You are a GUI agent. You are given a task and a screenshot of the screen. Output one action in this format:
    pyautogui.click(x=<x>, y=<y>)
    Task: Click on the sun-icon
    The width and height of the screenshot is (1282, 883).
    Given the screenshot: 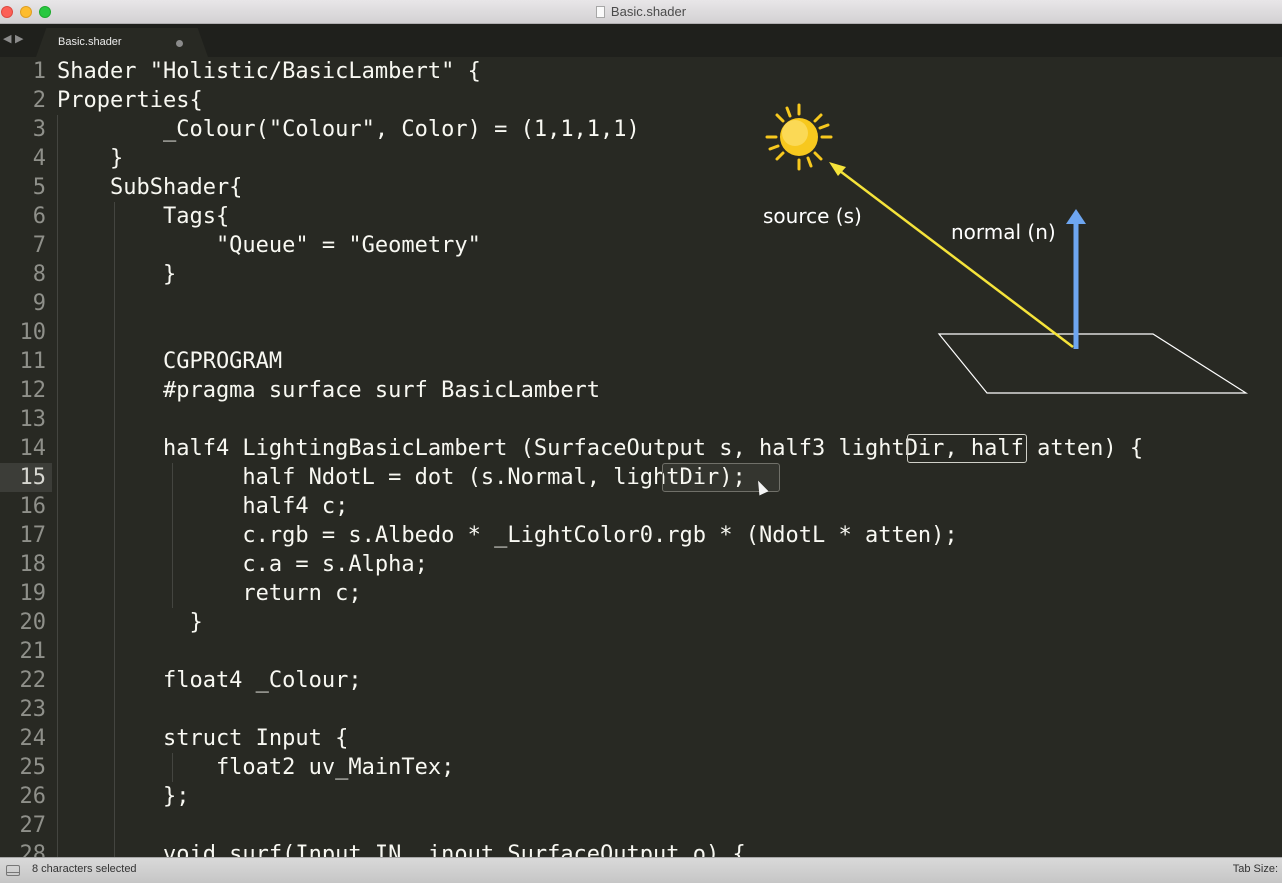 What is the action you would take?
    pyautogui.click(x=799, y=137)
    